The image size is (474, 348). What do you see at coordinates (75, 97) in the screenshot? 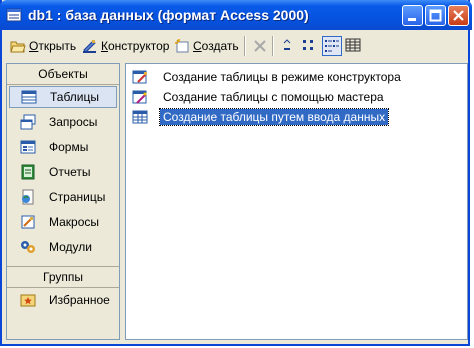
I see `sidebar-item-label: Таблицы` at bounding box center [75, 97].